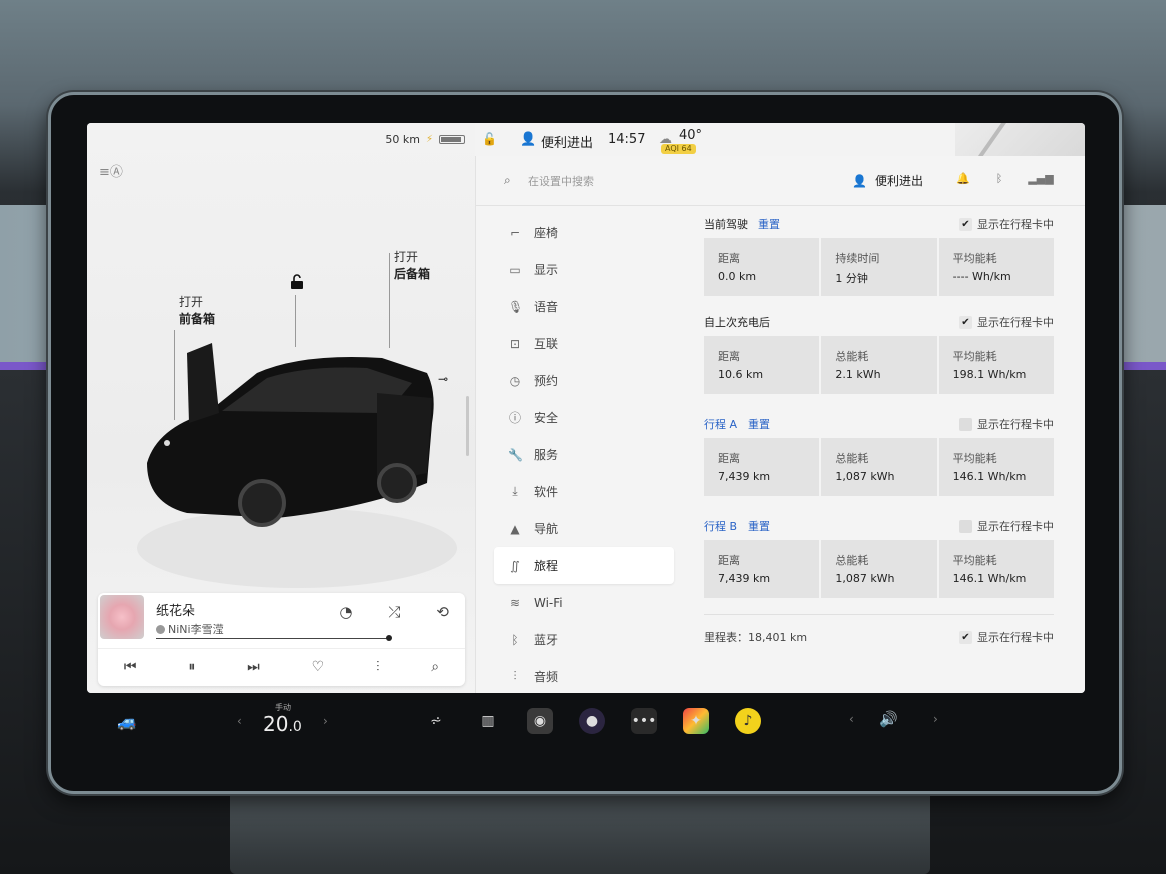  I want to click on nav-item-label: 互联, so click(546, 344).